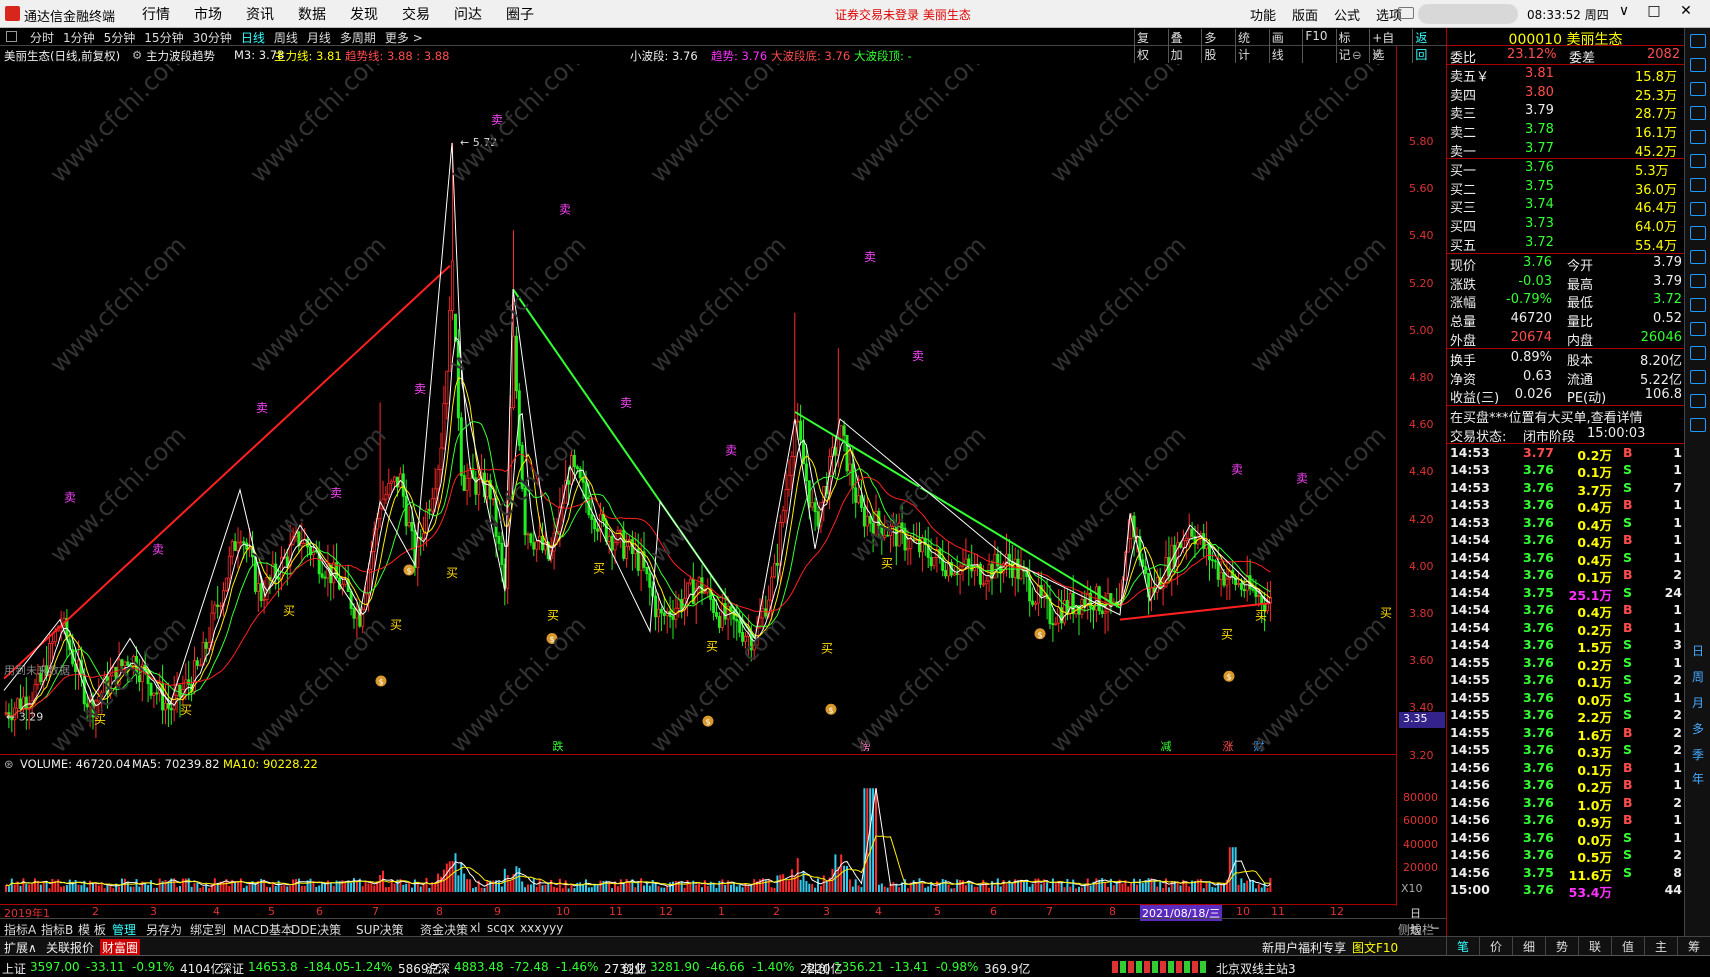 This screenshot has width=1710, height=977. Describe the element at coordinates (42, 37) in the screenshot. I see `period-0: 分时` at that location.